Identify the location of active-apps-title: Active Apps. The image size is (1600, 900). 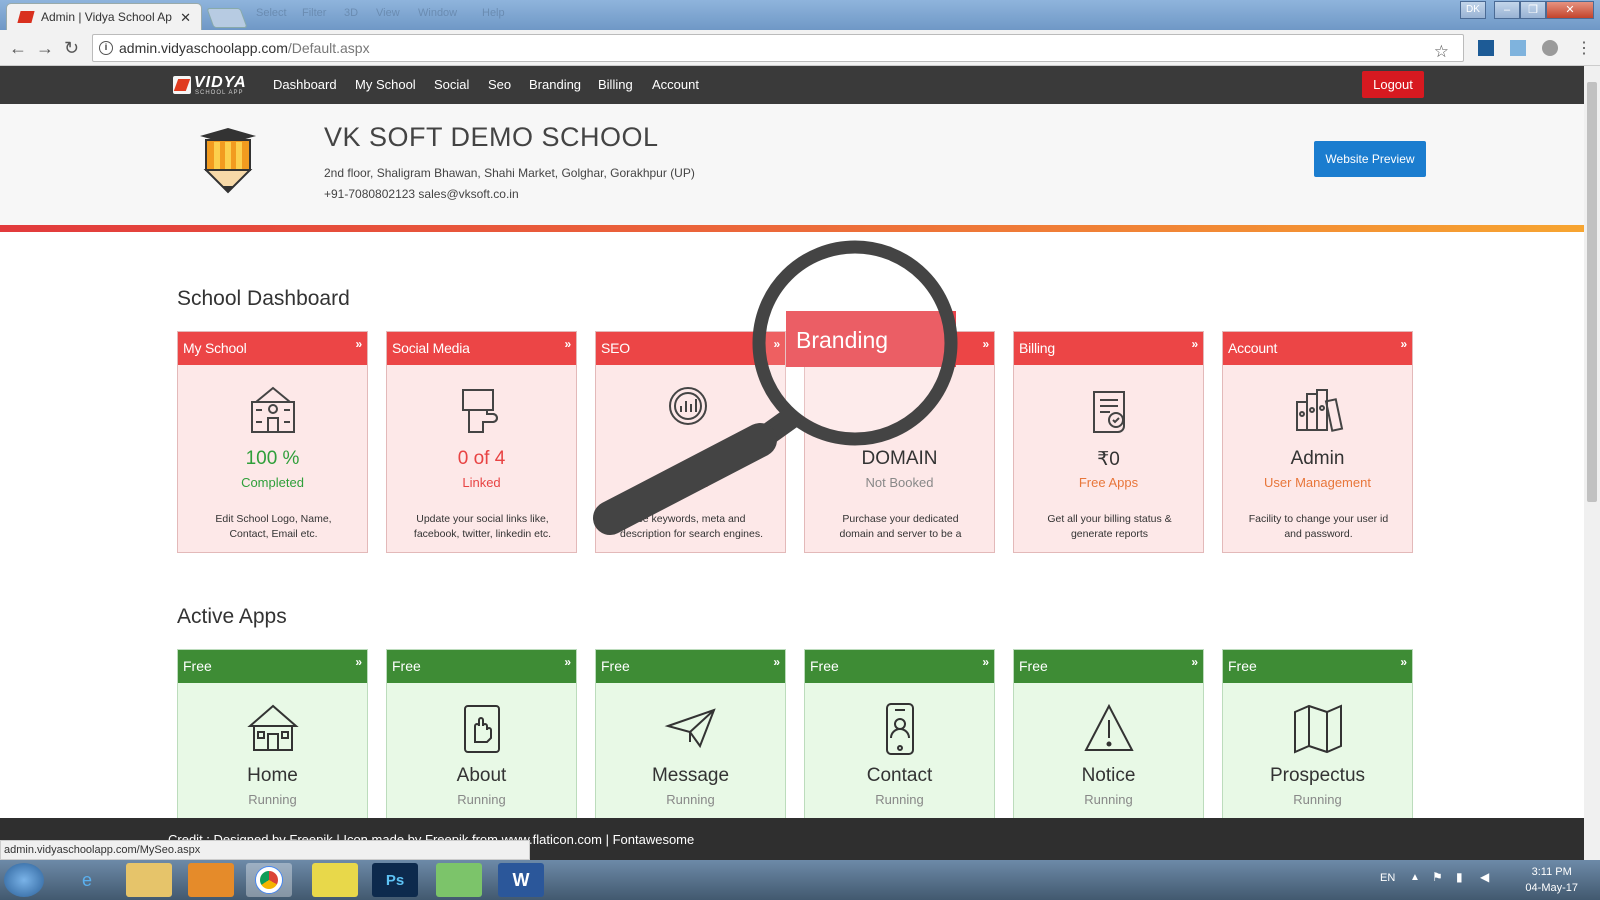
(232, 616).